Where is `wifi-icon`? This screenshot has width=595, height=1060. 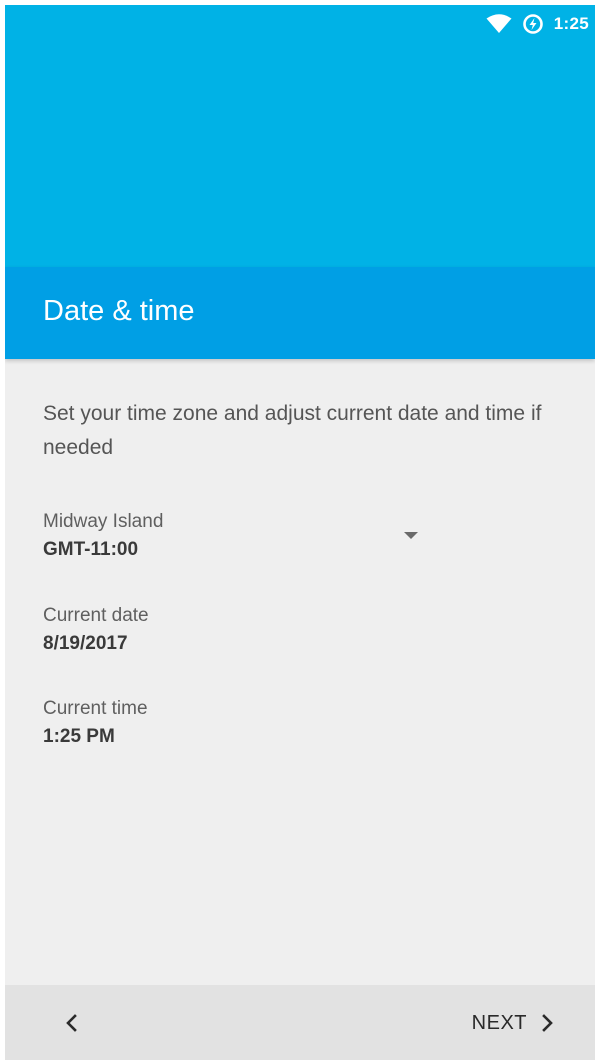
wifi-icon is located at coordinates (499, 24).